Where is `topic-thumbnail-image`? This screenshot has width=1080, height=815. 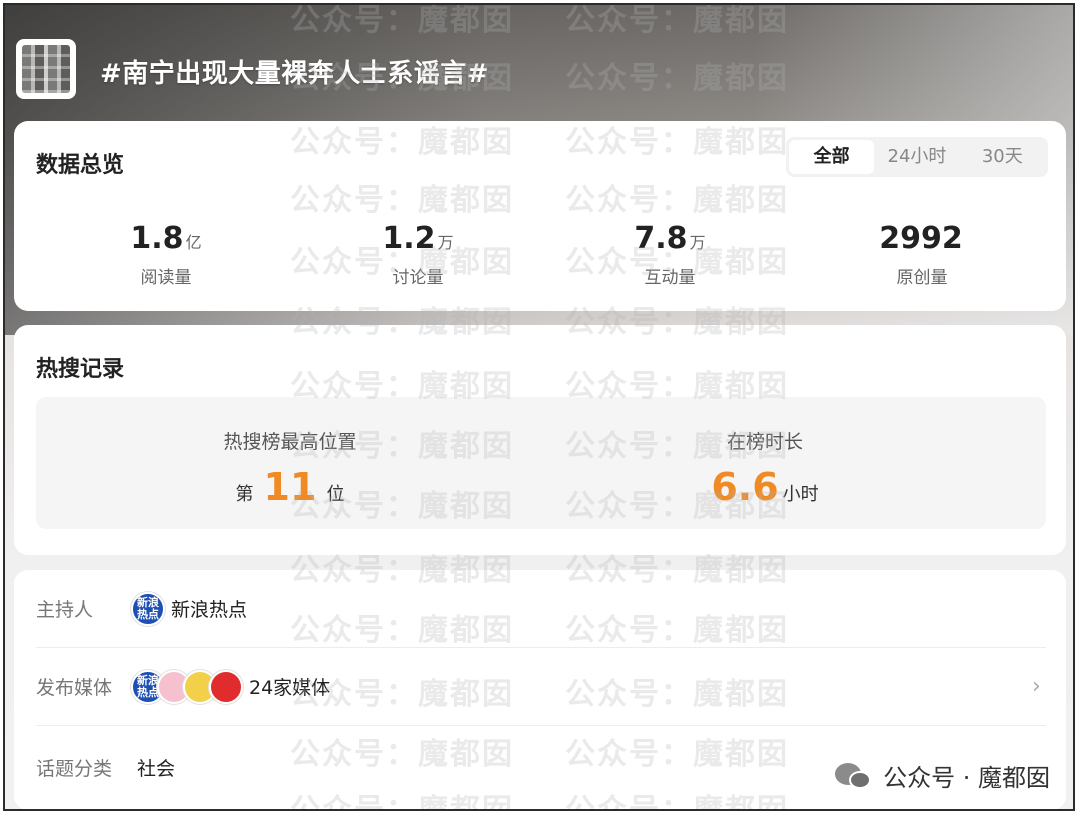 topic-thumbnail-image is located at coordinates (46, 69).